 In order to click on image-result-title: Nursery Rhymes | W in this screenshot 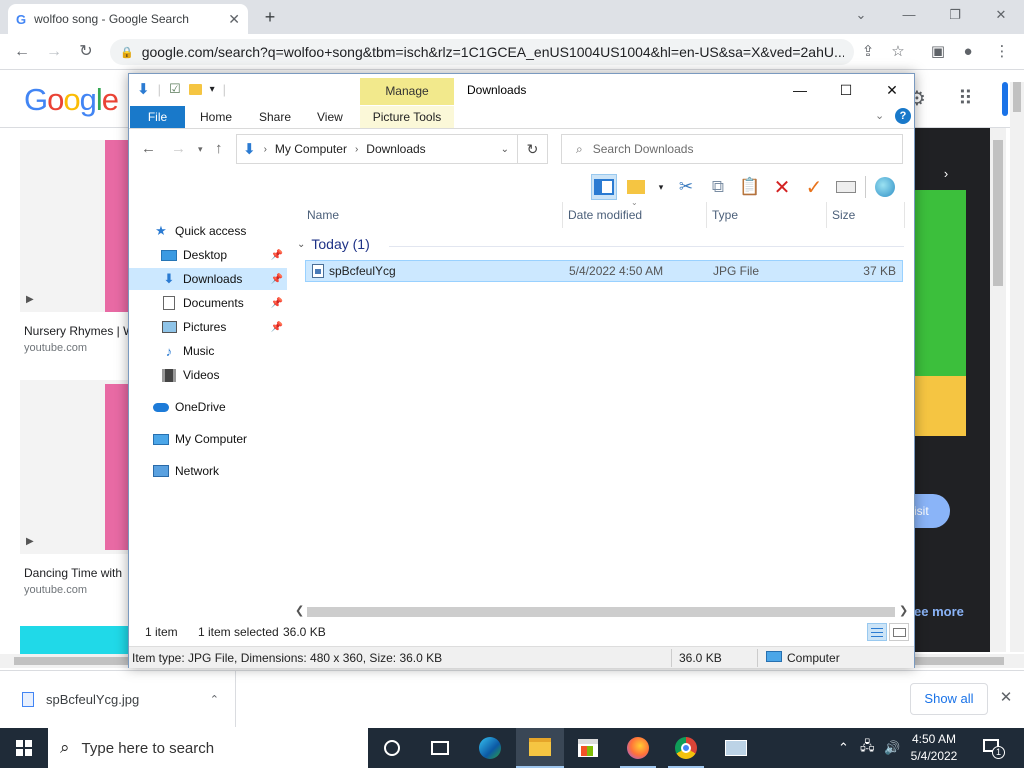, I will do `click(79, 331)`.